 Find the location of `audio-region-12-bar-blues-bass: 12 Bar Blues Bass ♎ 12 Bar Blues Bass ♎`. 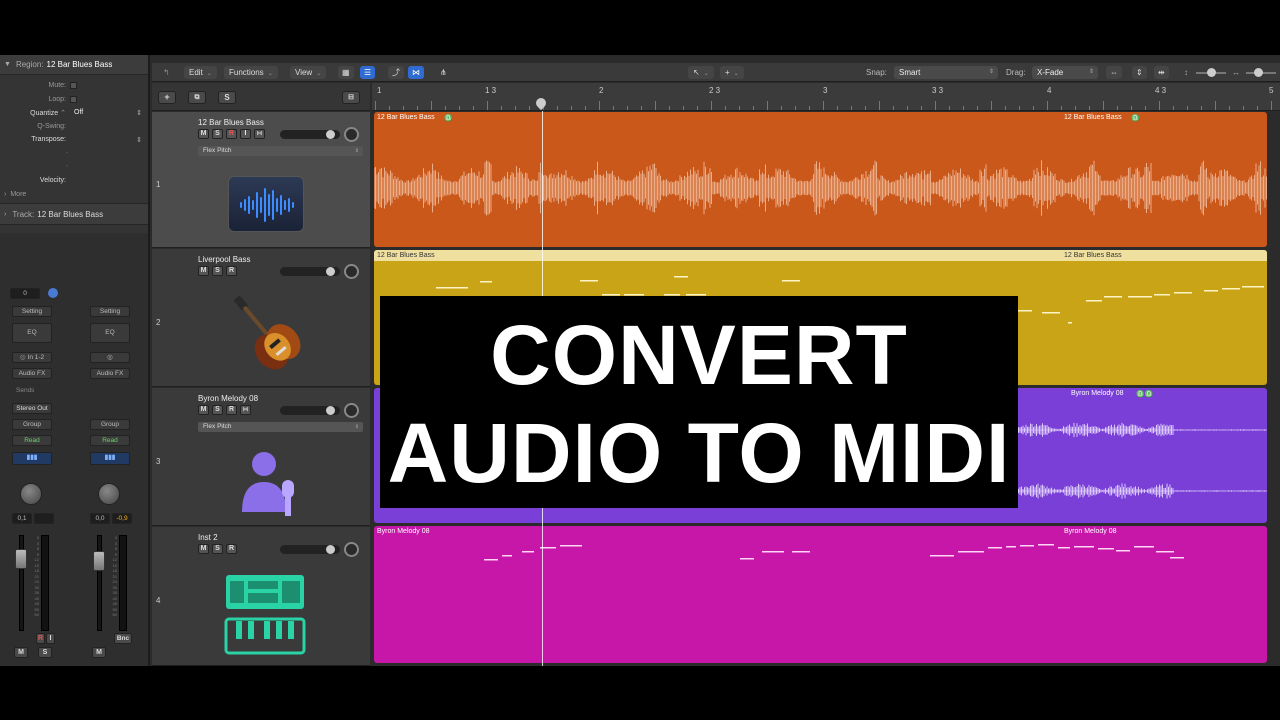

audio-region-12-bar-blues-bass: 12 Bar Blues Bass ♎ 12 Bar Blues Bass ♎ is located at coordinates (820, 179).